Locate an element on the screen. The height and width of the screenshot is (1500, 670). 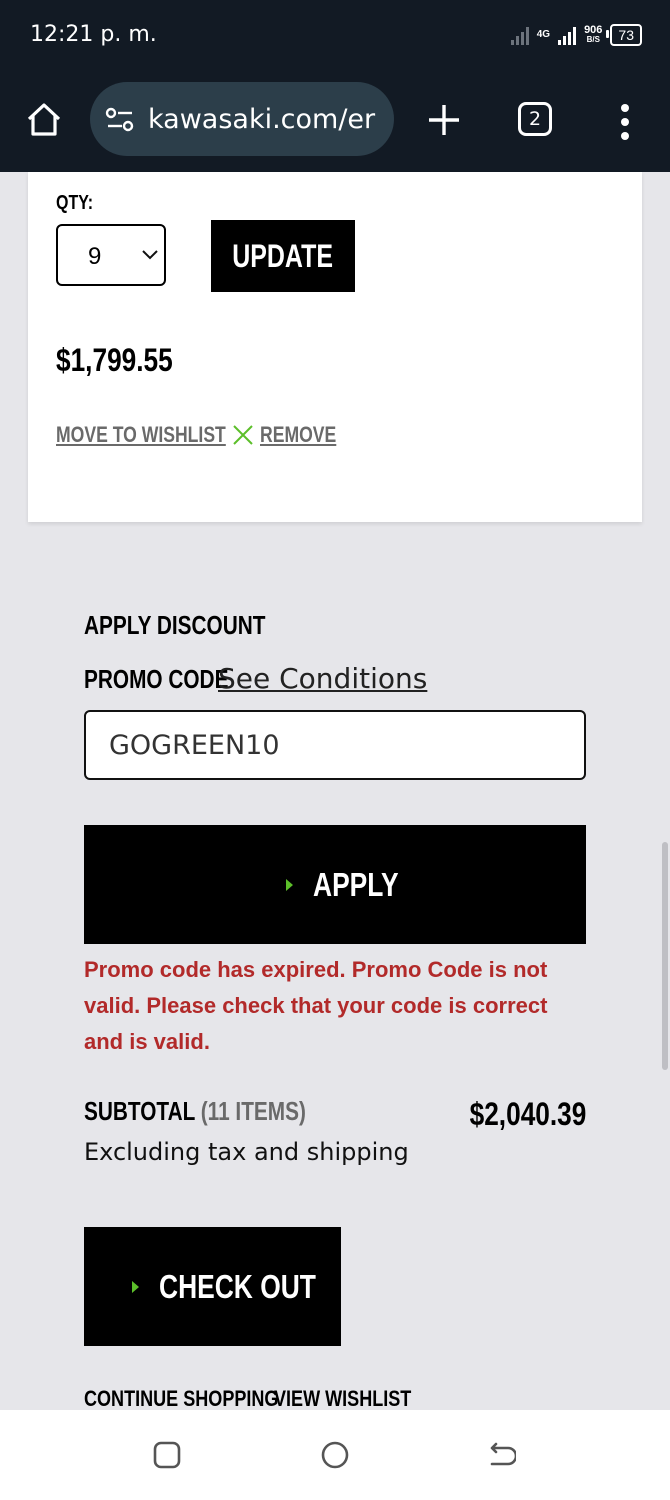
subtotal-amount: $2,040.39 is located at coordinates (527, 1114).